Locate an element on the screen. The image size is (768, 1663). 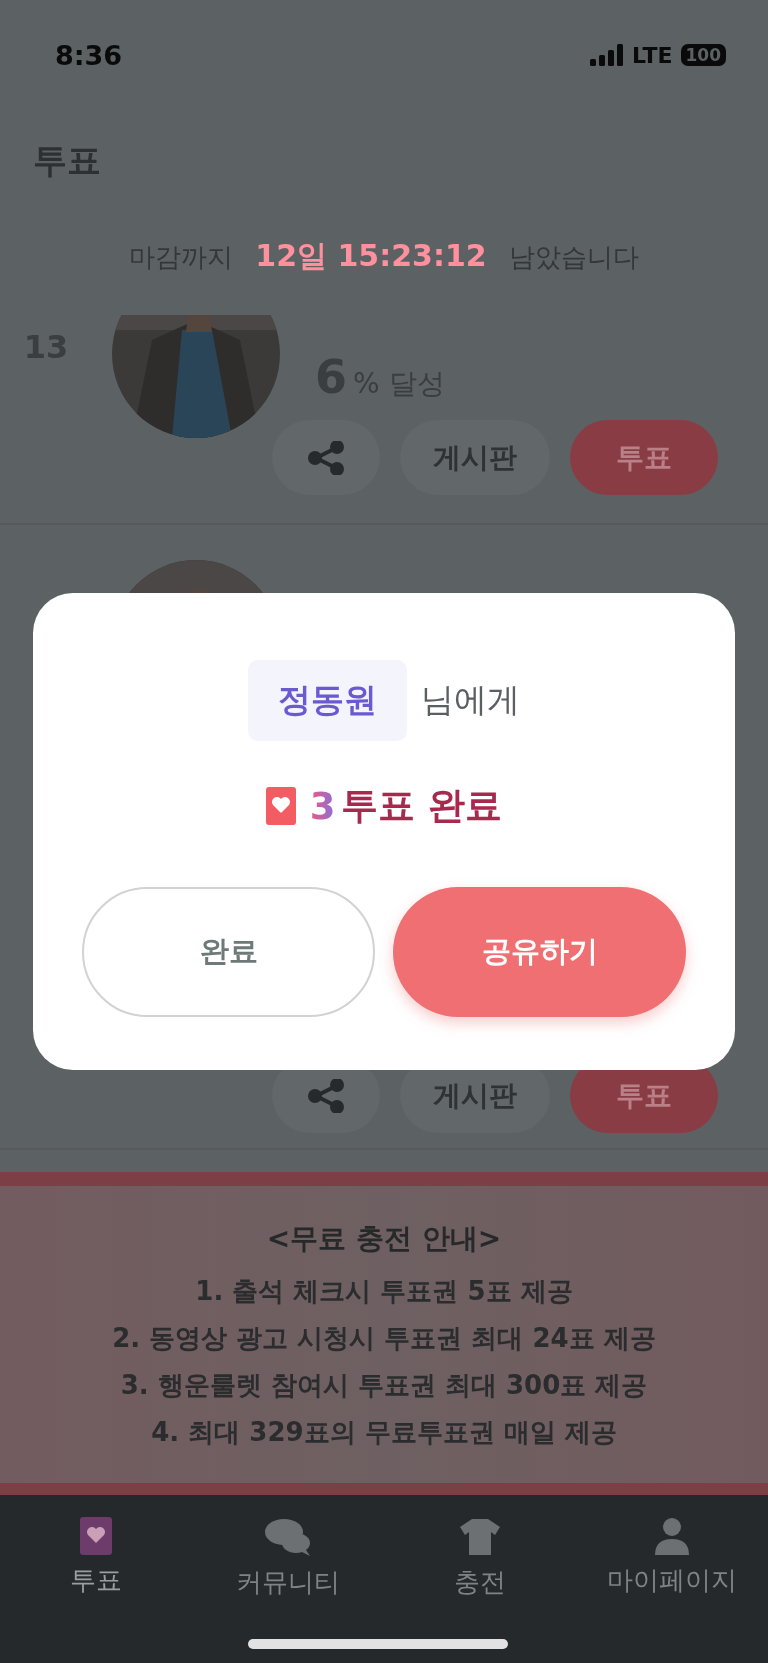
countdown-time: 12일 15:23:12 is located at coordinates (371, 256).